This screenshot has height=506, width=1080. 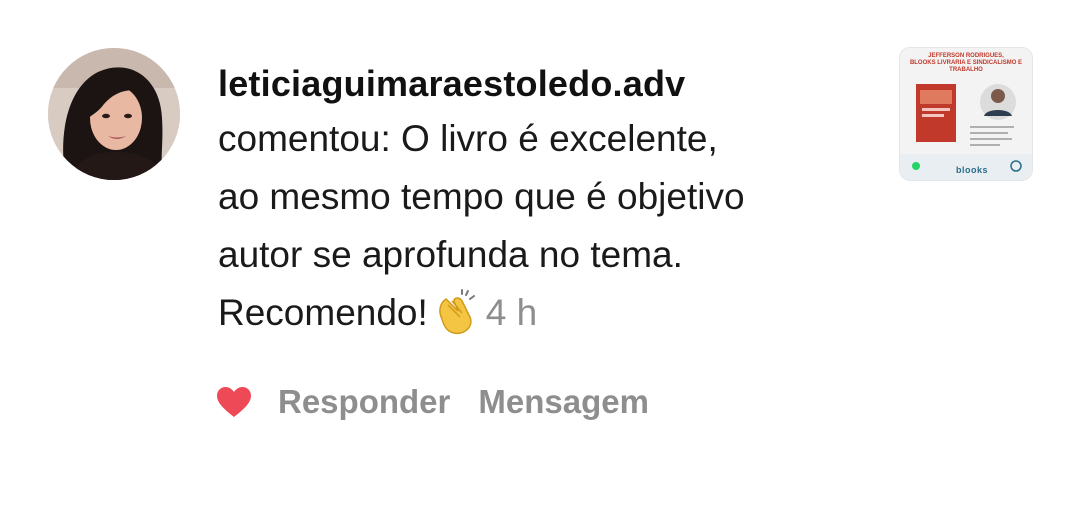 What do you see at coordinates (481, 196) in the screenshot?
I see `comment-text-line-2: ao mesmo tempo que é objetivo` at bounding box center [481, 196].